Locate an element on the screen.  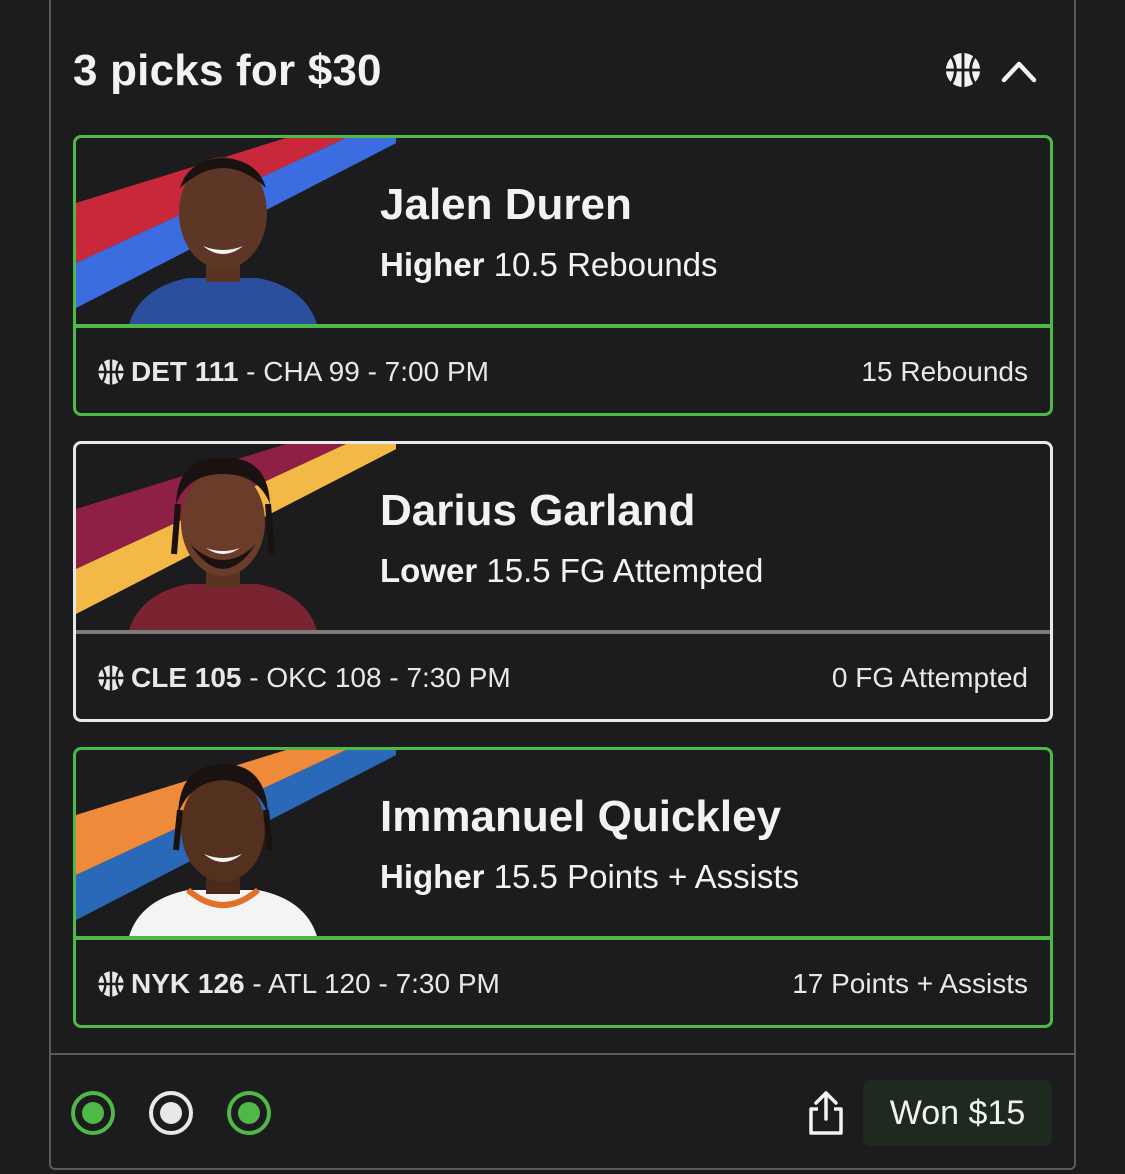
share-icon is located at coordinates (826, 1113).